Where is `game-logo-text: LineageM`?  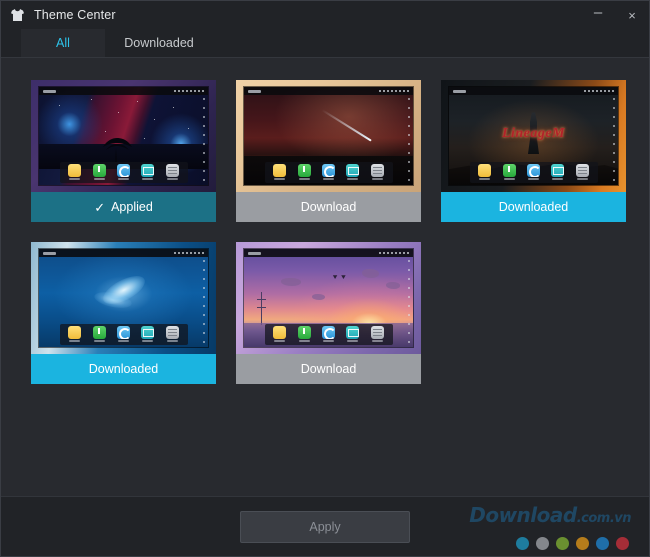
game-logo-text: LineageM is located at coordinates (533, 134).